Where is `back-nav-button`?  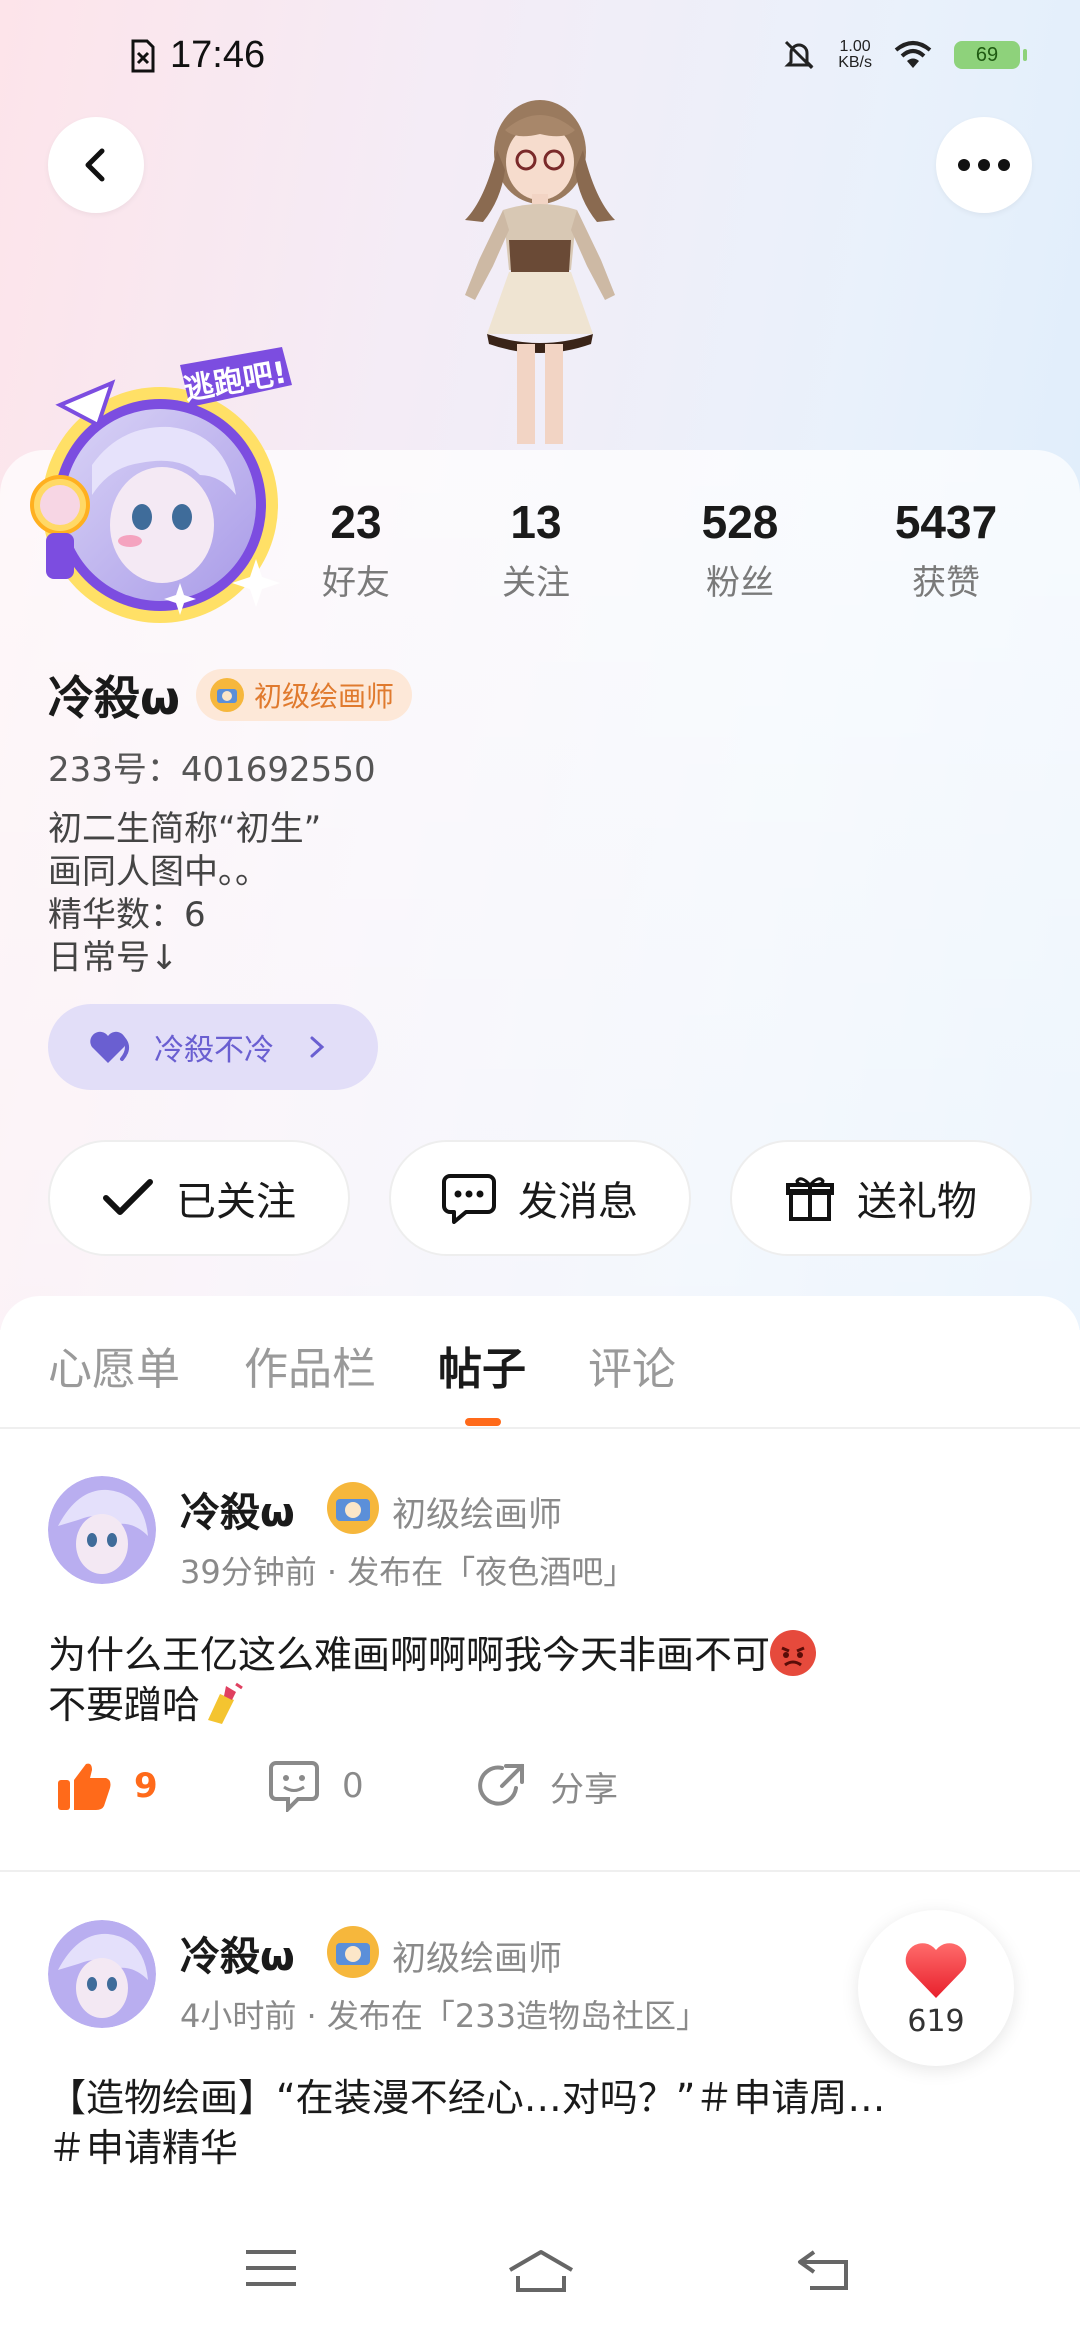 back-nav-button is located at coordinates (824, 2272).